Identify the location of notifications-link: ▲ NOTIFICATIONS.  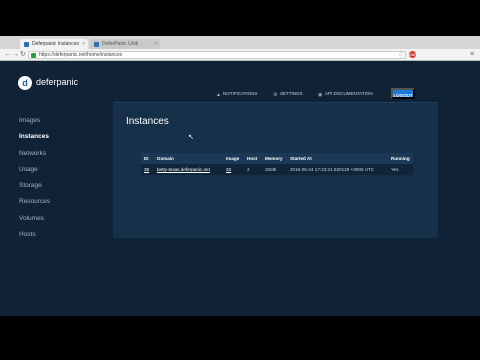
(236, 94).